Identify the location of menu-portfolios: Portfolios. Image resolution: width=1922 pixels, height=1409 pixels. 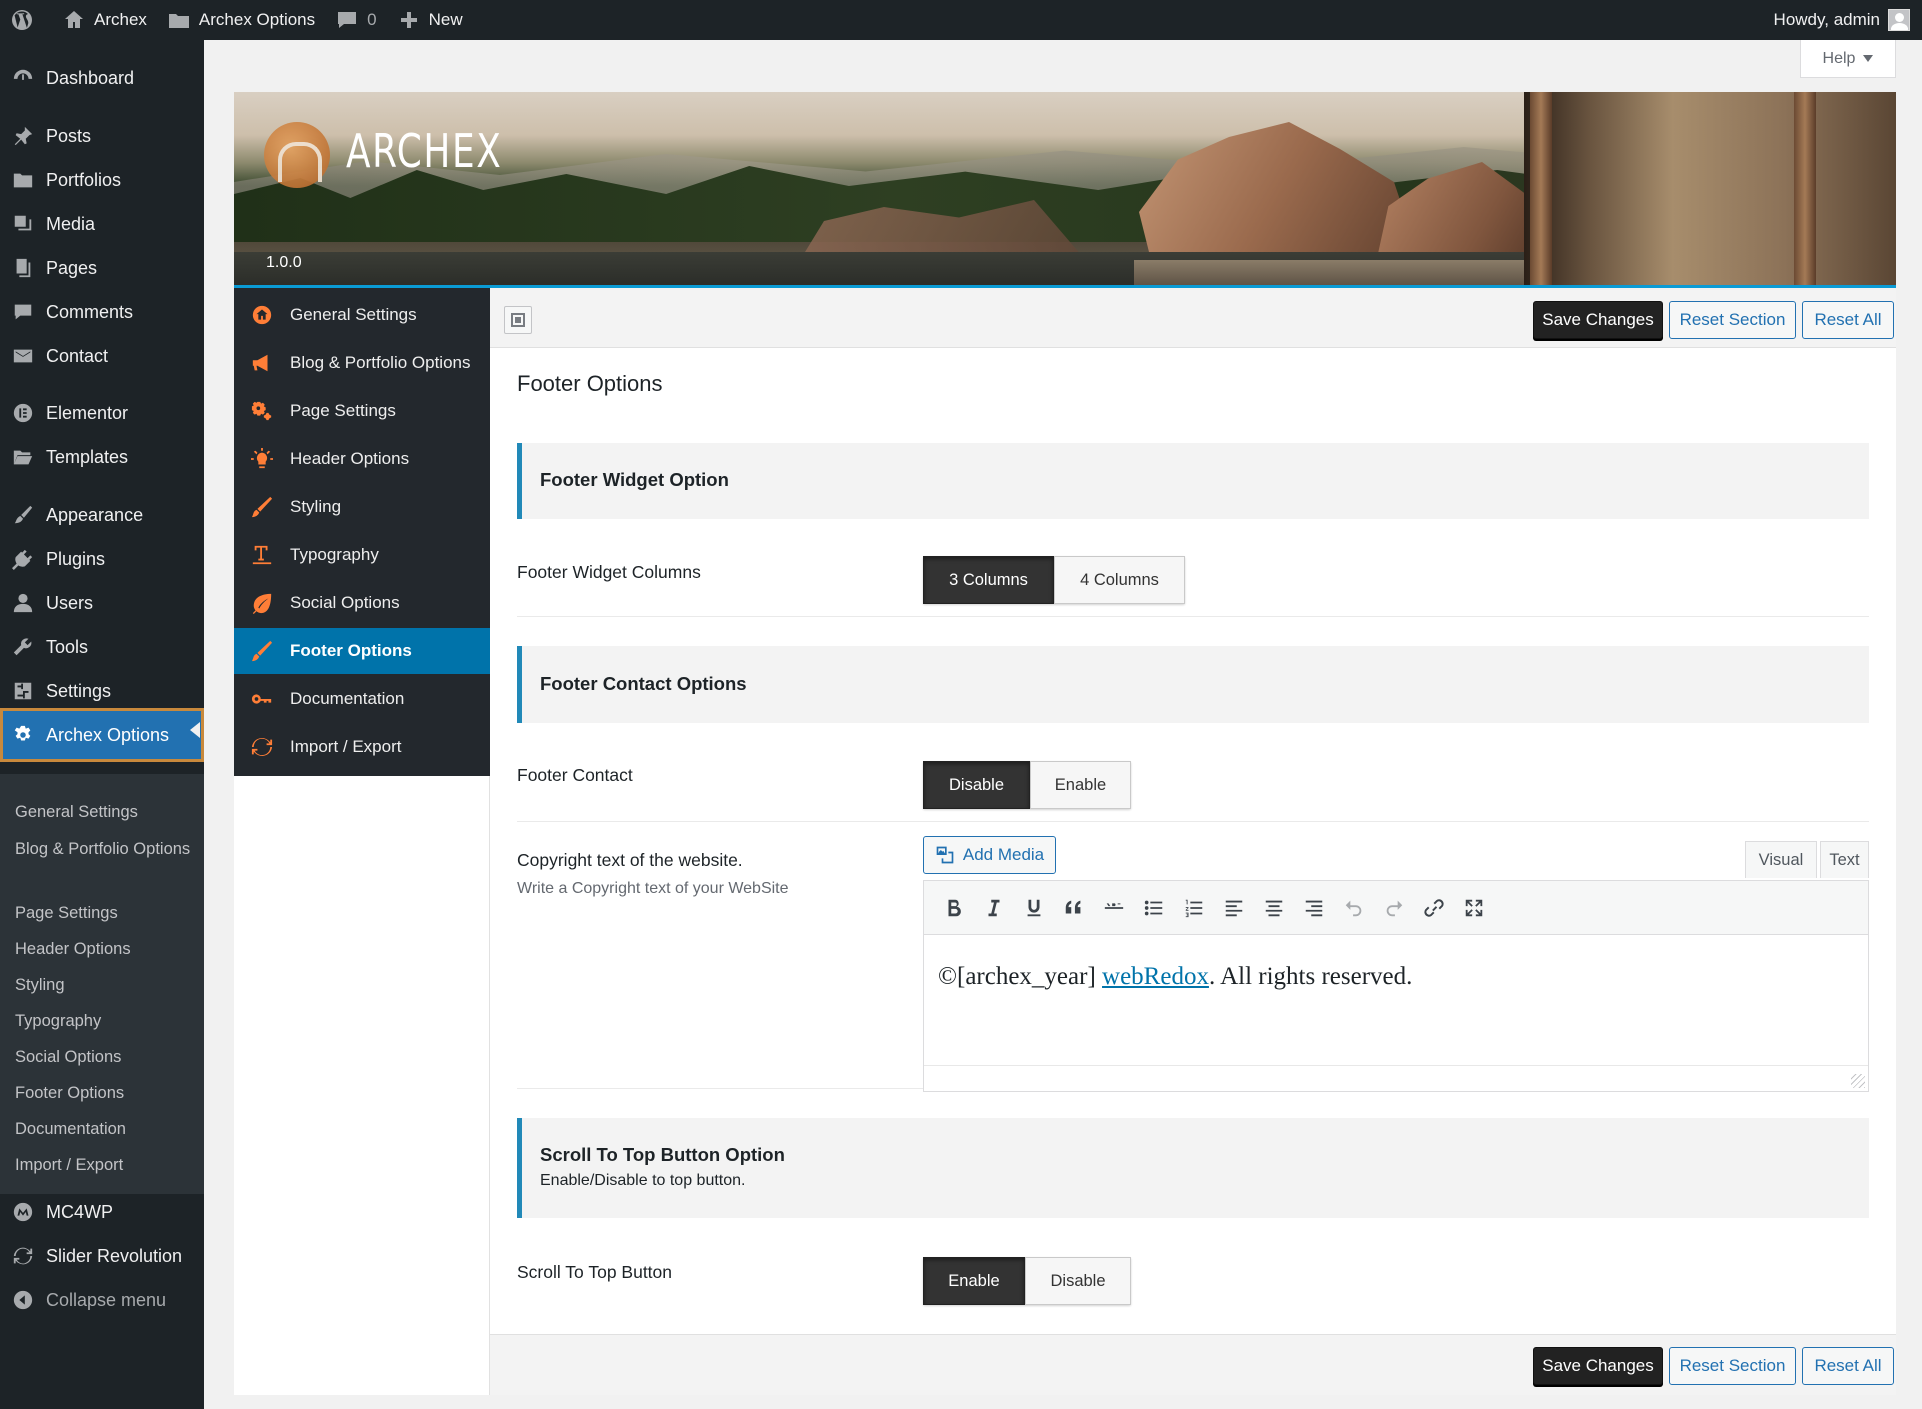
(102, 180).